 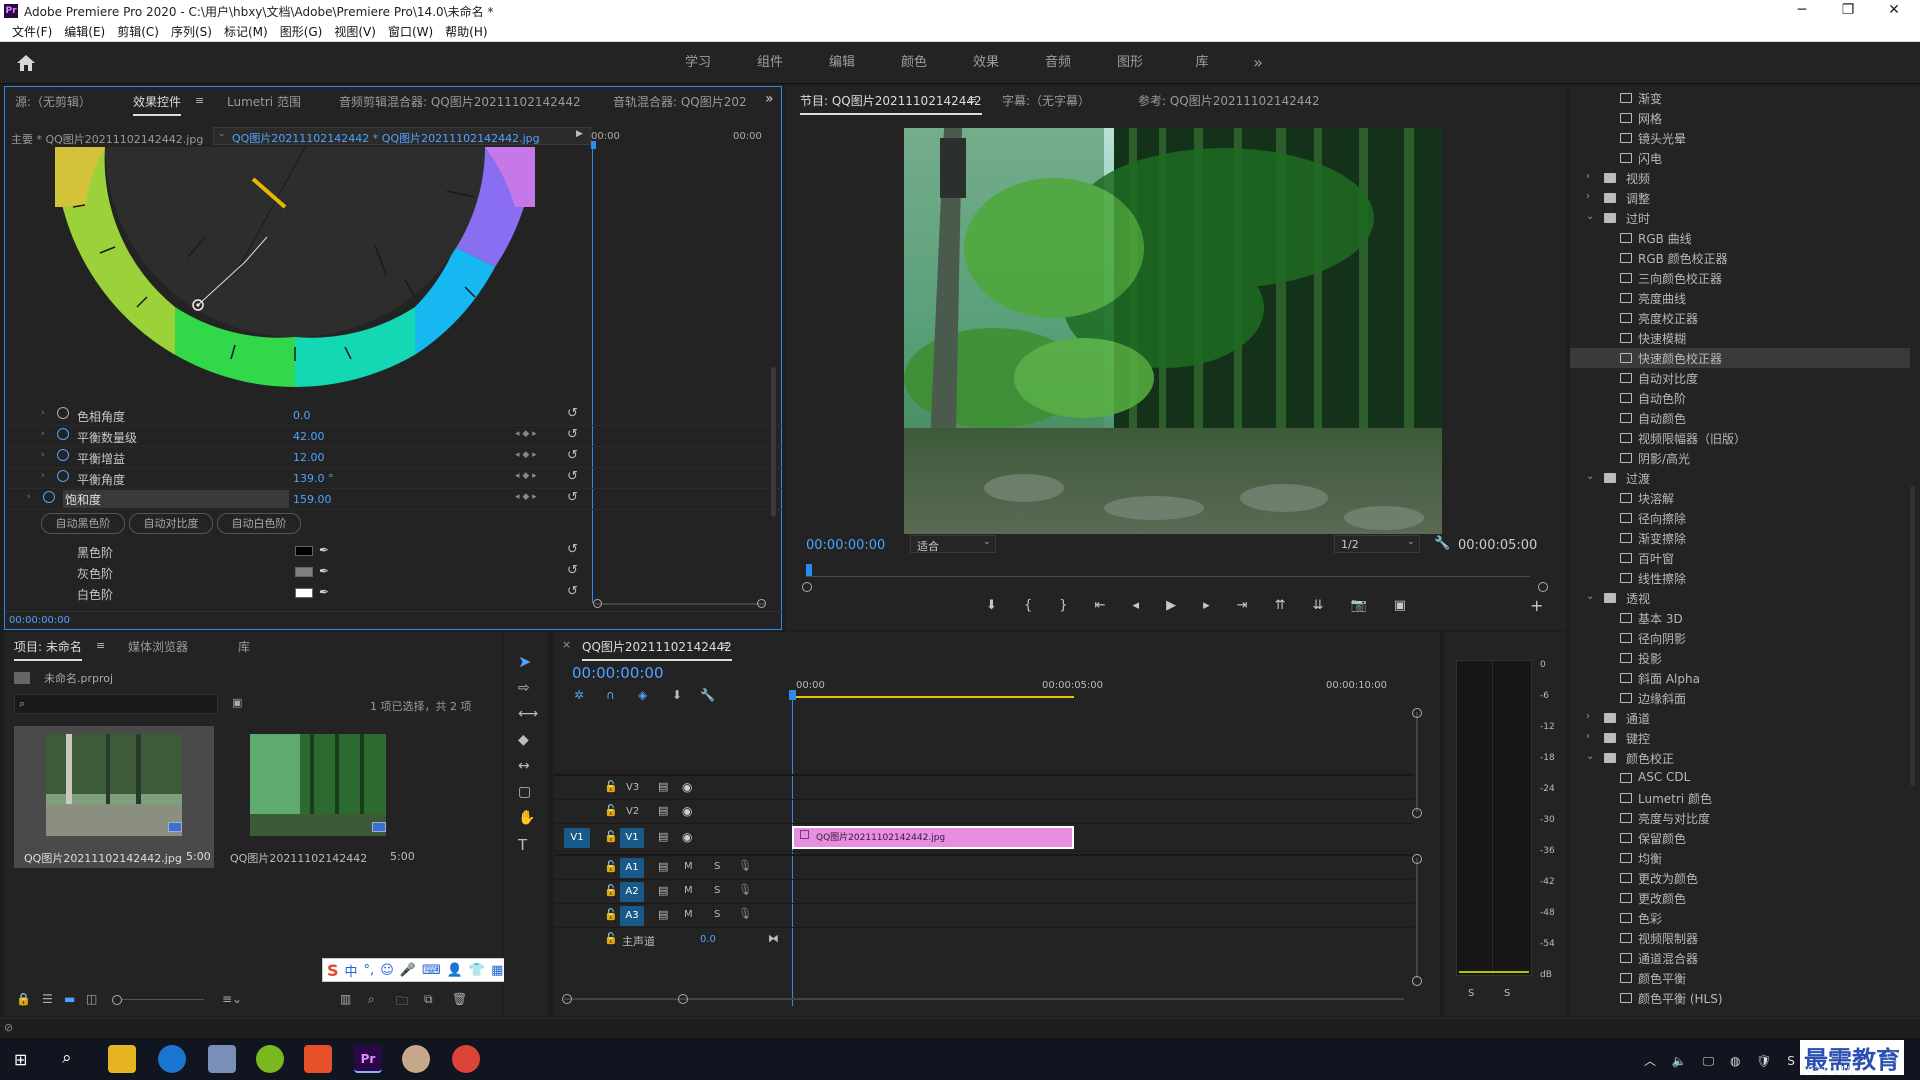 I want to click on mini-zoom-scroll, so click(x=680, y=604).